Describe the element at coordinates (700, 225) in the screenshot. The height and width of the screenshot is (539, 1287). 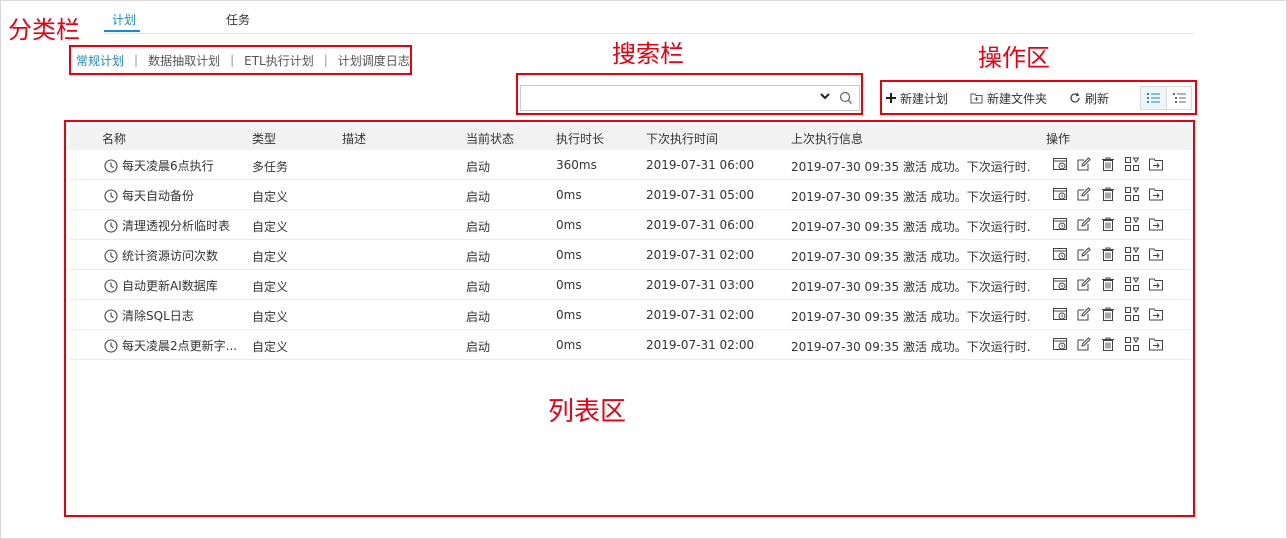
I see `cell-next-run: 2019-07-31 06:00` at that location.